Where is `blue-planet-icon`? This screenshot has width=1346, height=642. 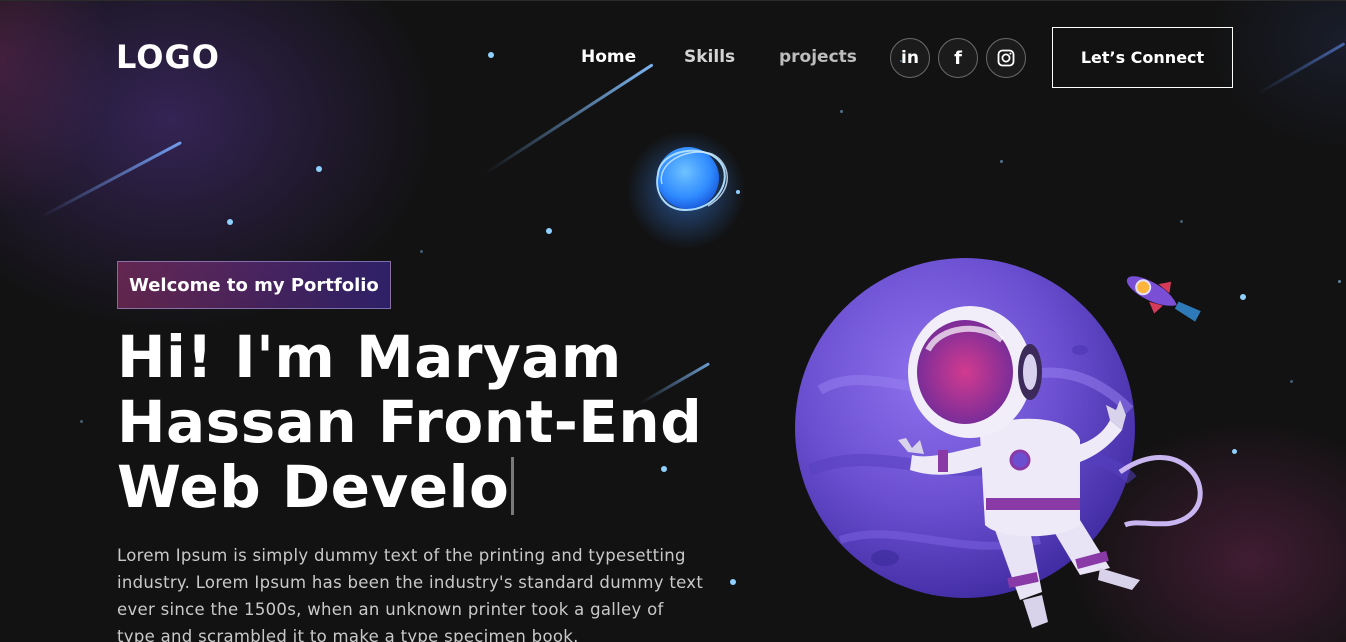 blue-planet-icon is located at coordinates (698, 179).